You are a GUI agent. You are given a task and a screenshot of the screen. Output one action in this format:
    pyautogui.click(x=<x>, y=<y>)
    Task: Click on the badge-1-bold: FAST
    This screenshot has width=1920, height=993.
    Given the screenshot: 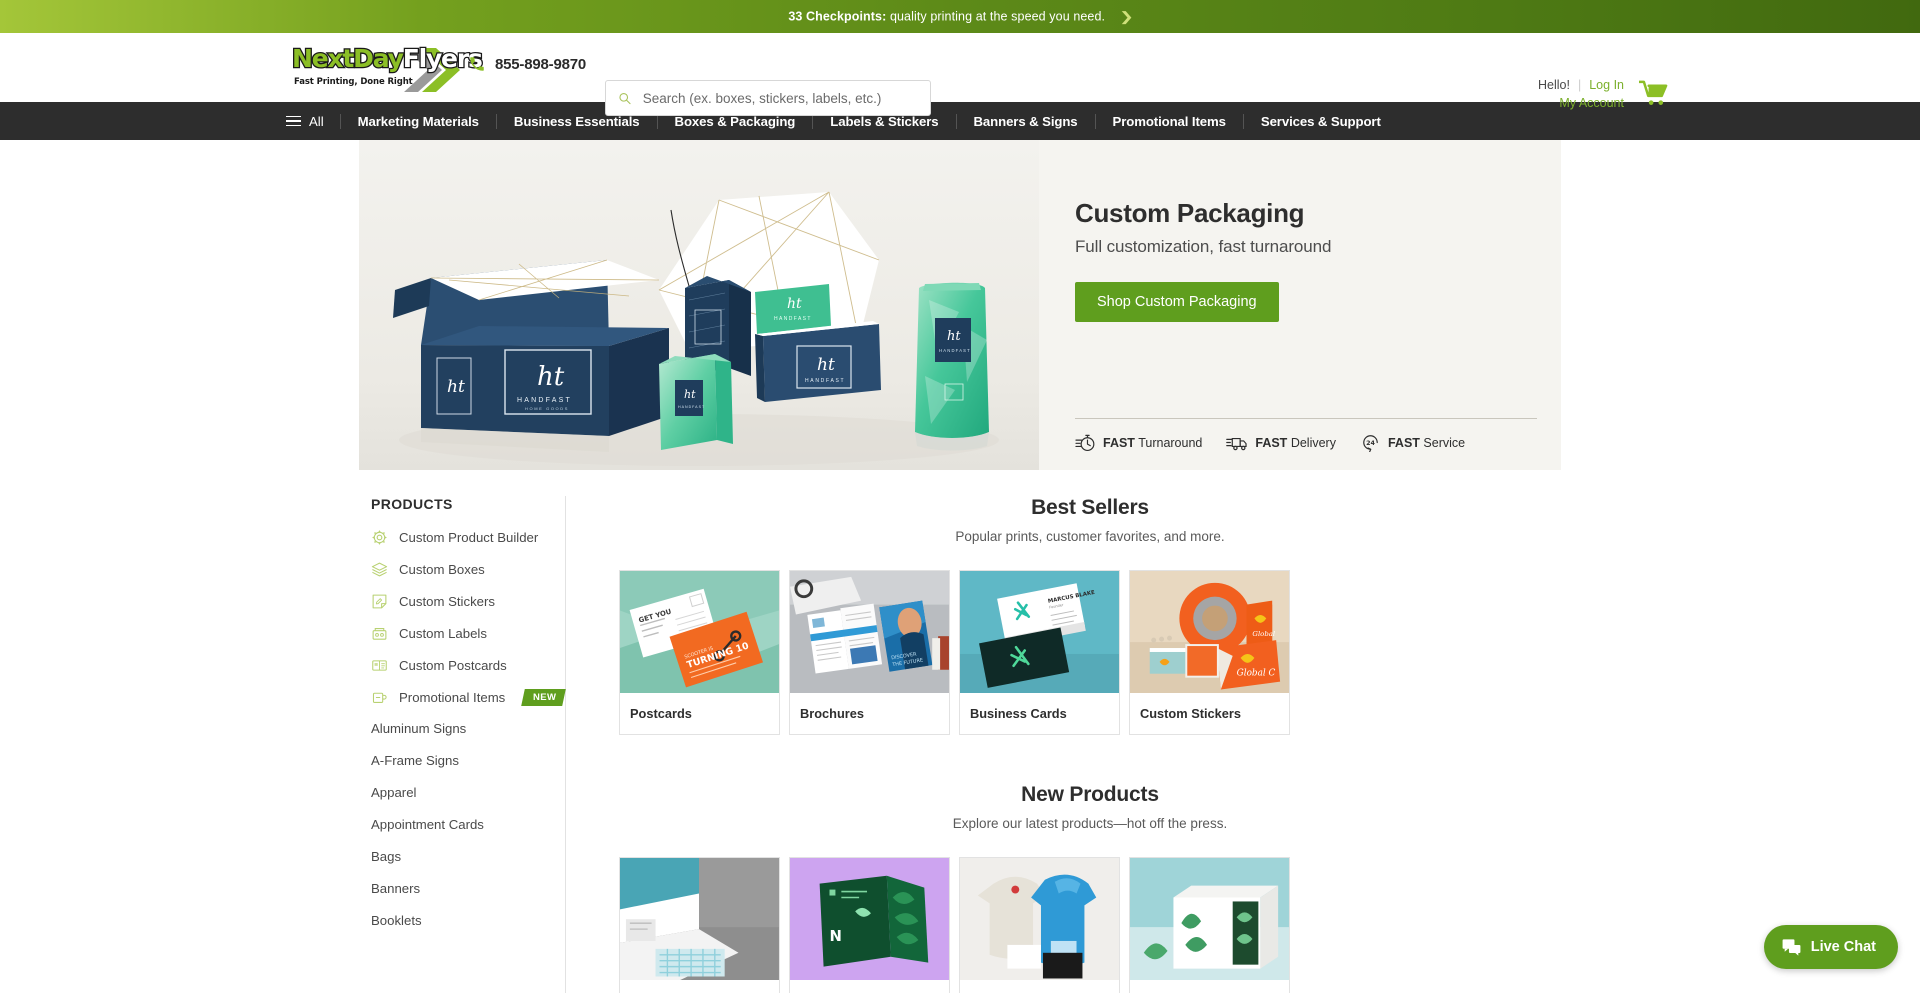 What is the action you would take?
    pyautogui.click(x=1119, y=442)
    